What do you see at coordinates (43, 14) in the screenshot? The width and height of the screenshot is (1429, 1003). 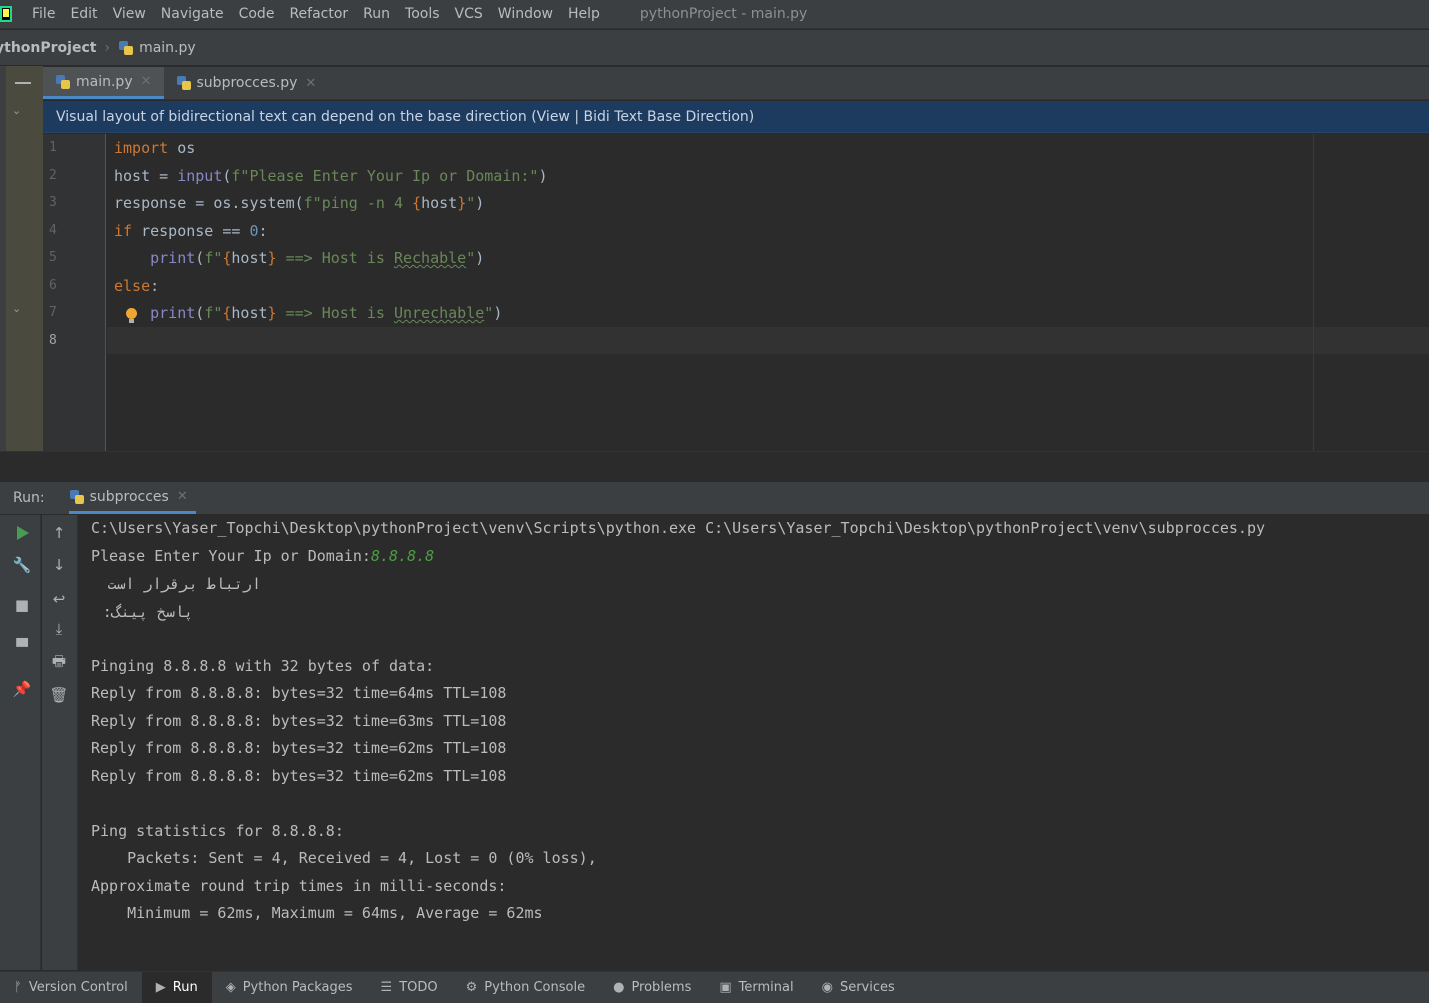 I see `menu-file: File` at bounding box center [43, 14].